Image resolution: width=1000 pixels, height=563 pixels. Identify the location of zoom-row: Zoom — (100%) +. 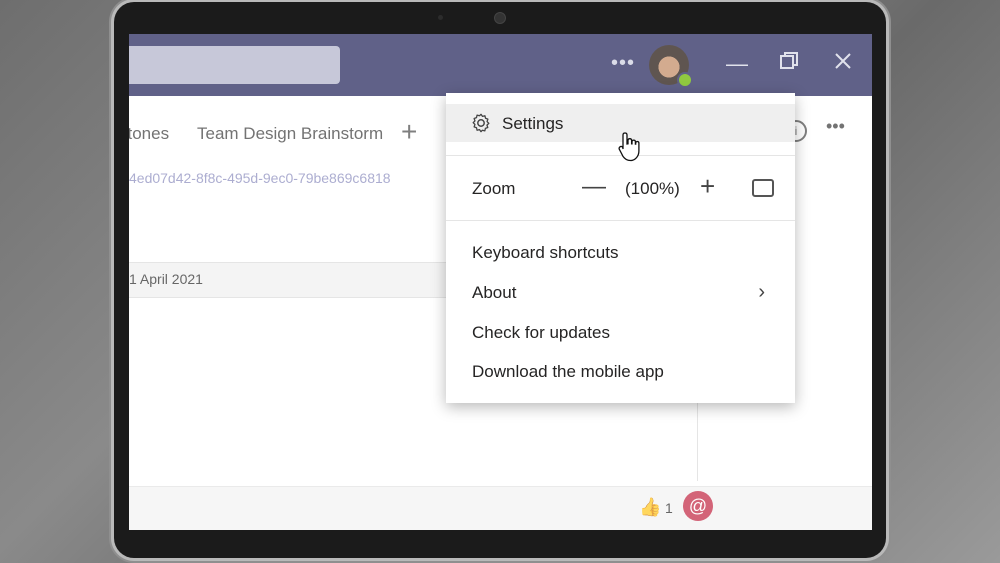
(620, 189).